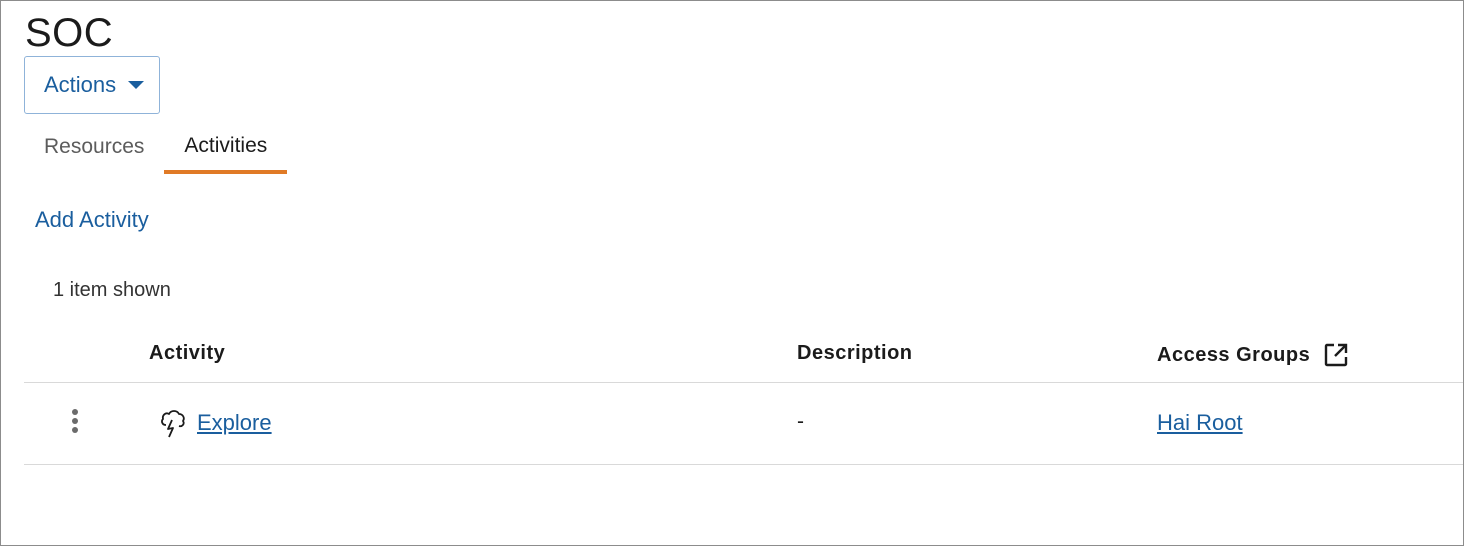  I want to click on actions-dropdown-button: Actions, so click(92, 85).